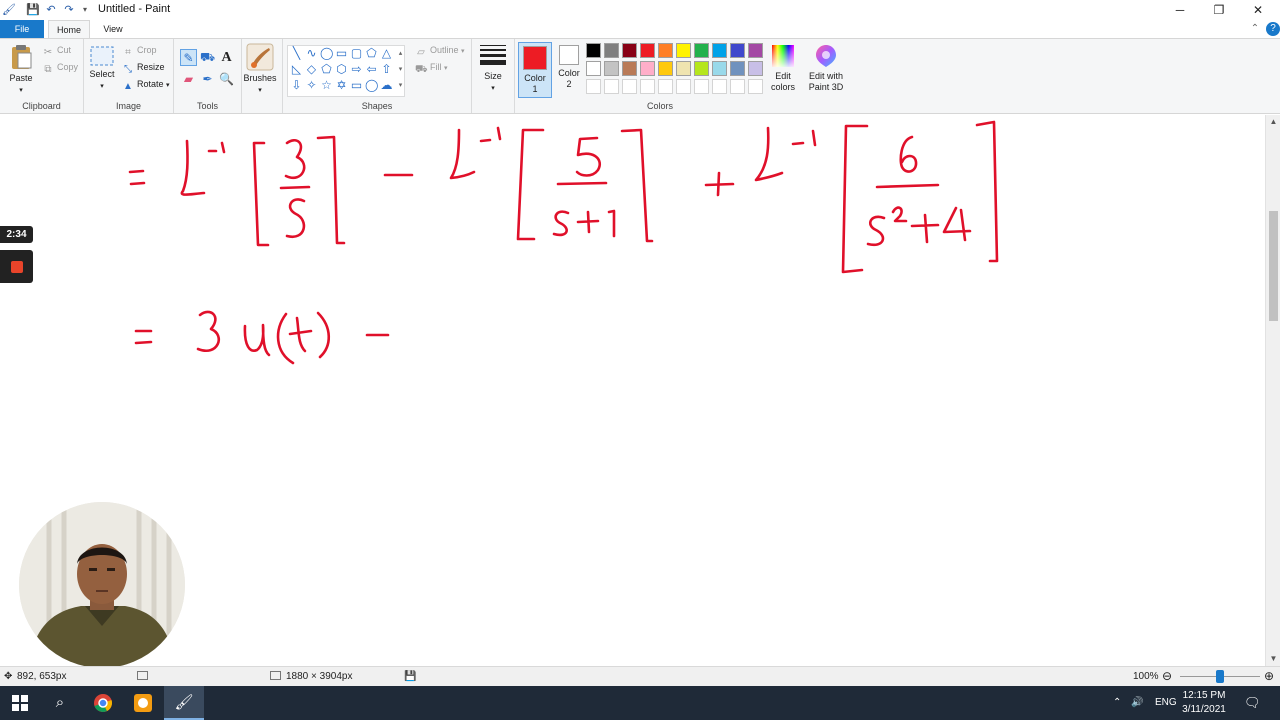 The width and height of the screenshot is (1280, 720). Describe the element at coordinates (400, 53) in the screenshot. I see `shapes-scroll-up-icon: ▴` at that location.